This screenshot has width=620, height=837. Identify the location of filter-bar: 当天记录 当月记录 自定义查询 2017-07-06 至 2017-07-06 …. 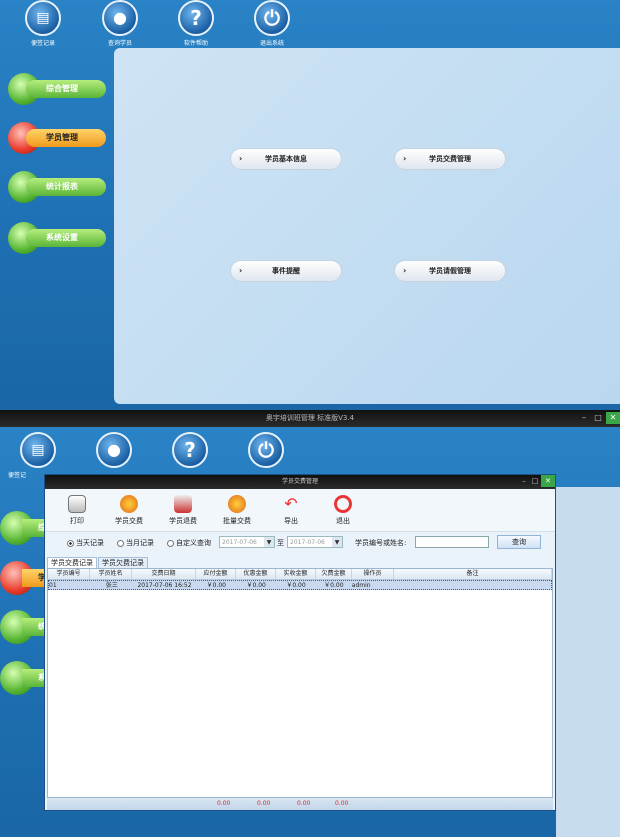
(300, 541).